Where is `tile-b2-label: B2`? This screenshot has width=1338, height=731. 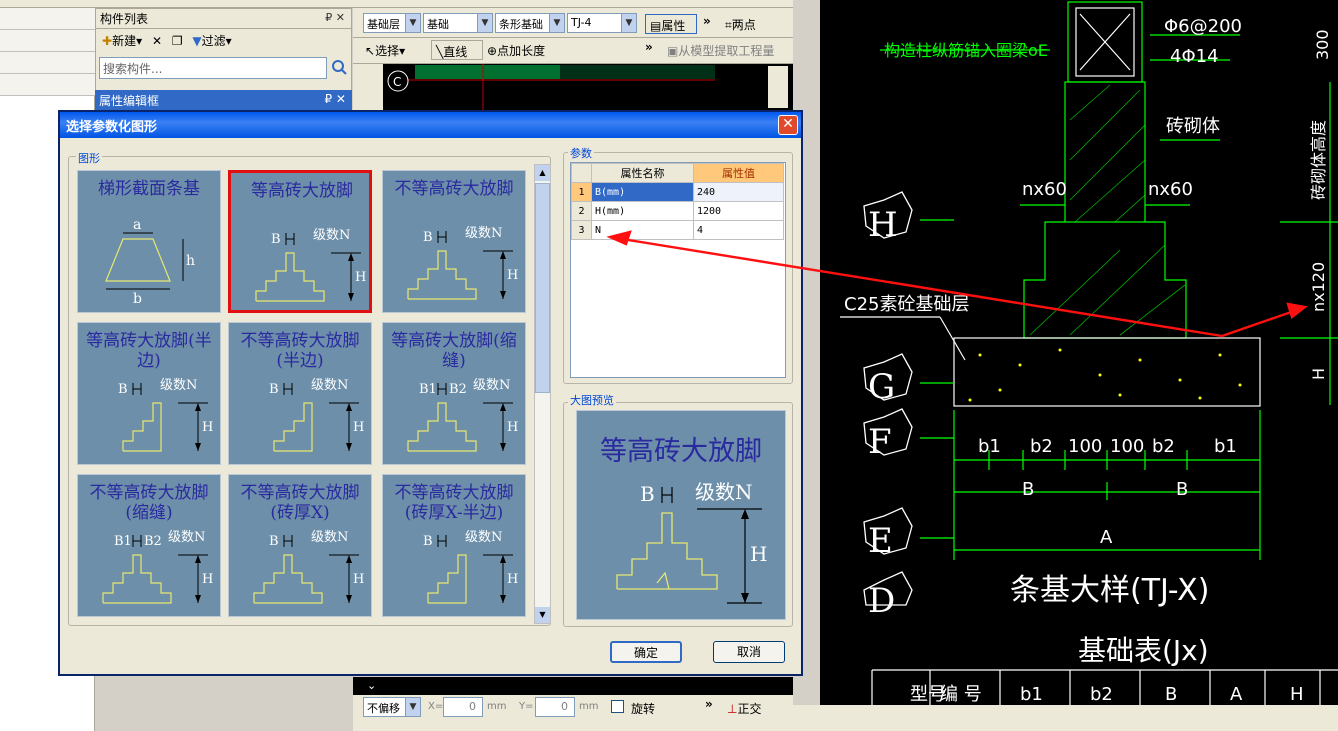 tile-b2-label: B2 is located at coordinates (153, 541).